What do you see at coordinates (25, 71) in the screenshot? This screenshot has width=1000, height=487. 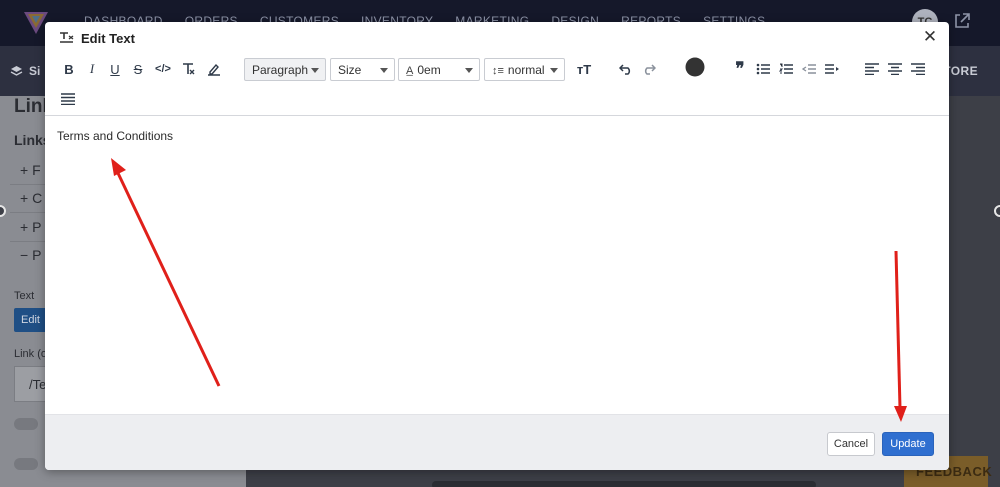 I see `site-selector: Si` at bounding box center [25, 71].